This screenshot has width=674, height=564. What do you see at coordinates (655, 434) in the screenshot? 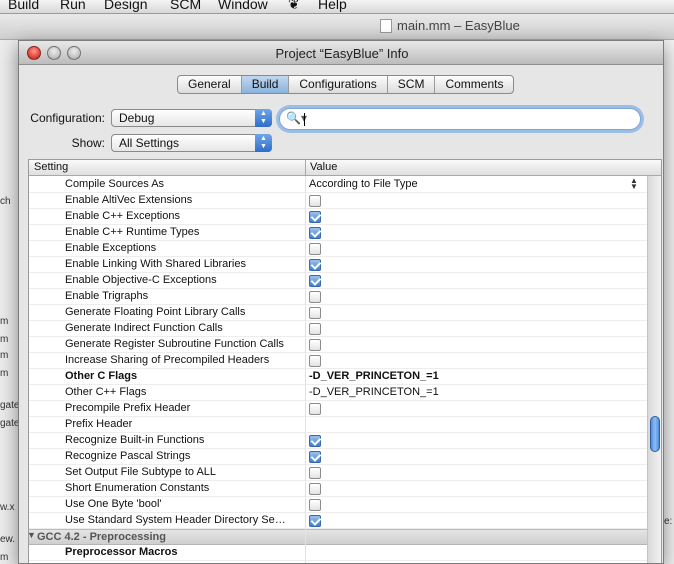
I see `scrollbar-thumb` at bounding box center [655, 434].